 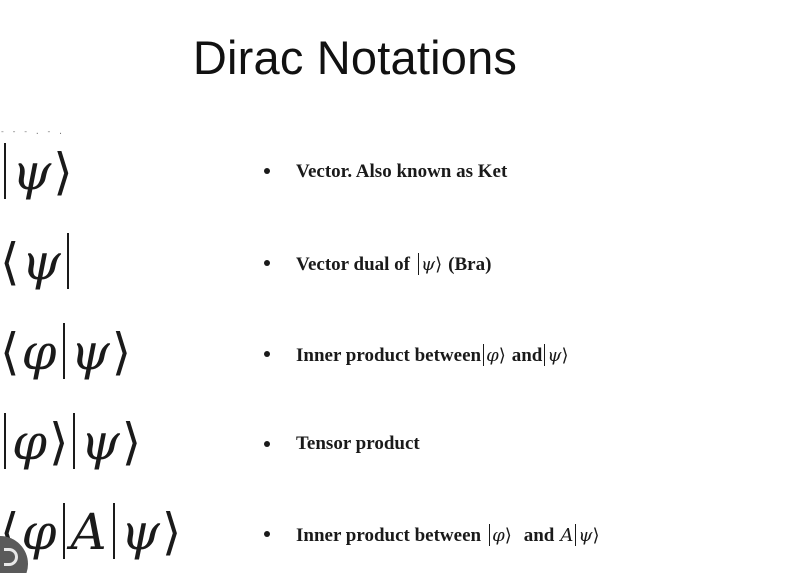 What do you see at coordinates (539, 535) in the screenshot?
I see `matrix-element-middle: and` at bounding box center [539, 535].